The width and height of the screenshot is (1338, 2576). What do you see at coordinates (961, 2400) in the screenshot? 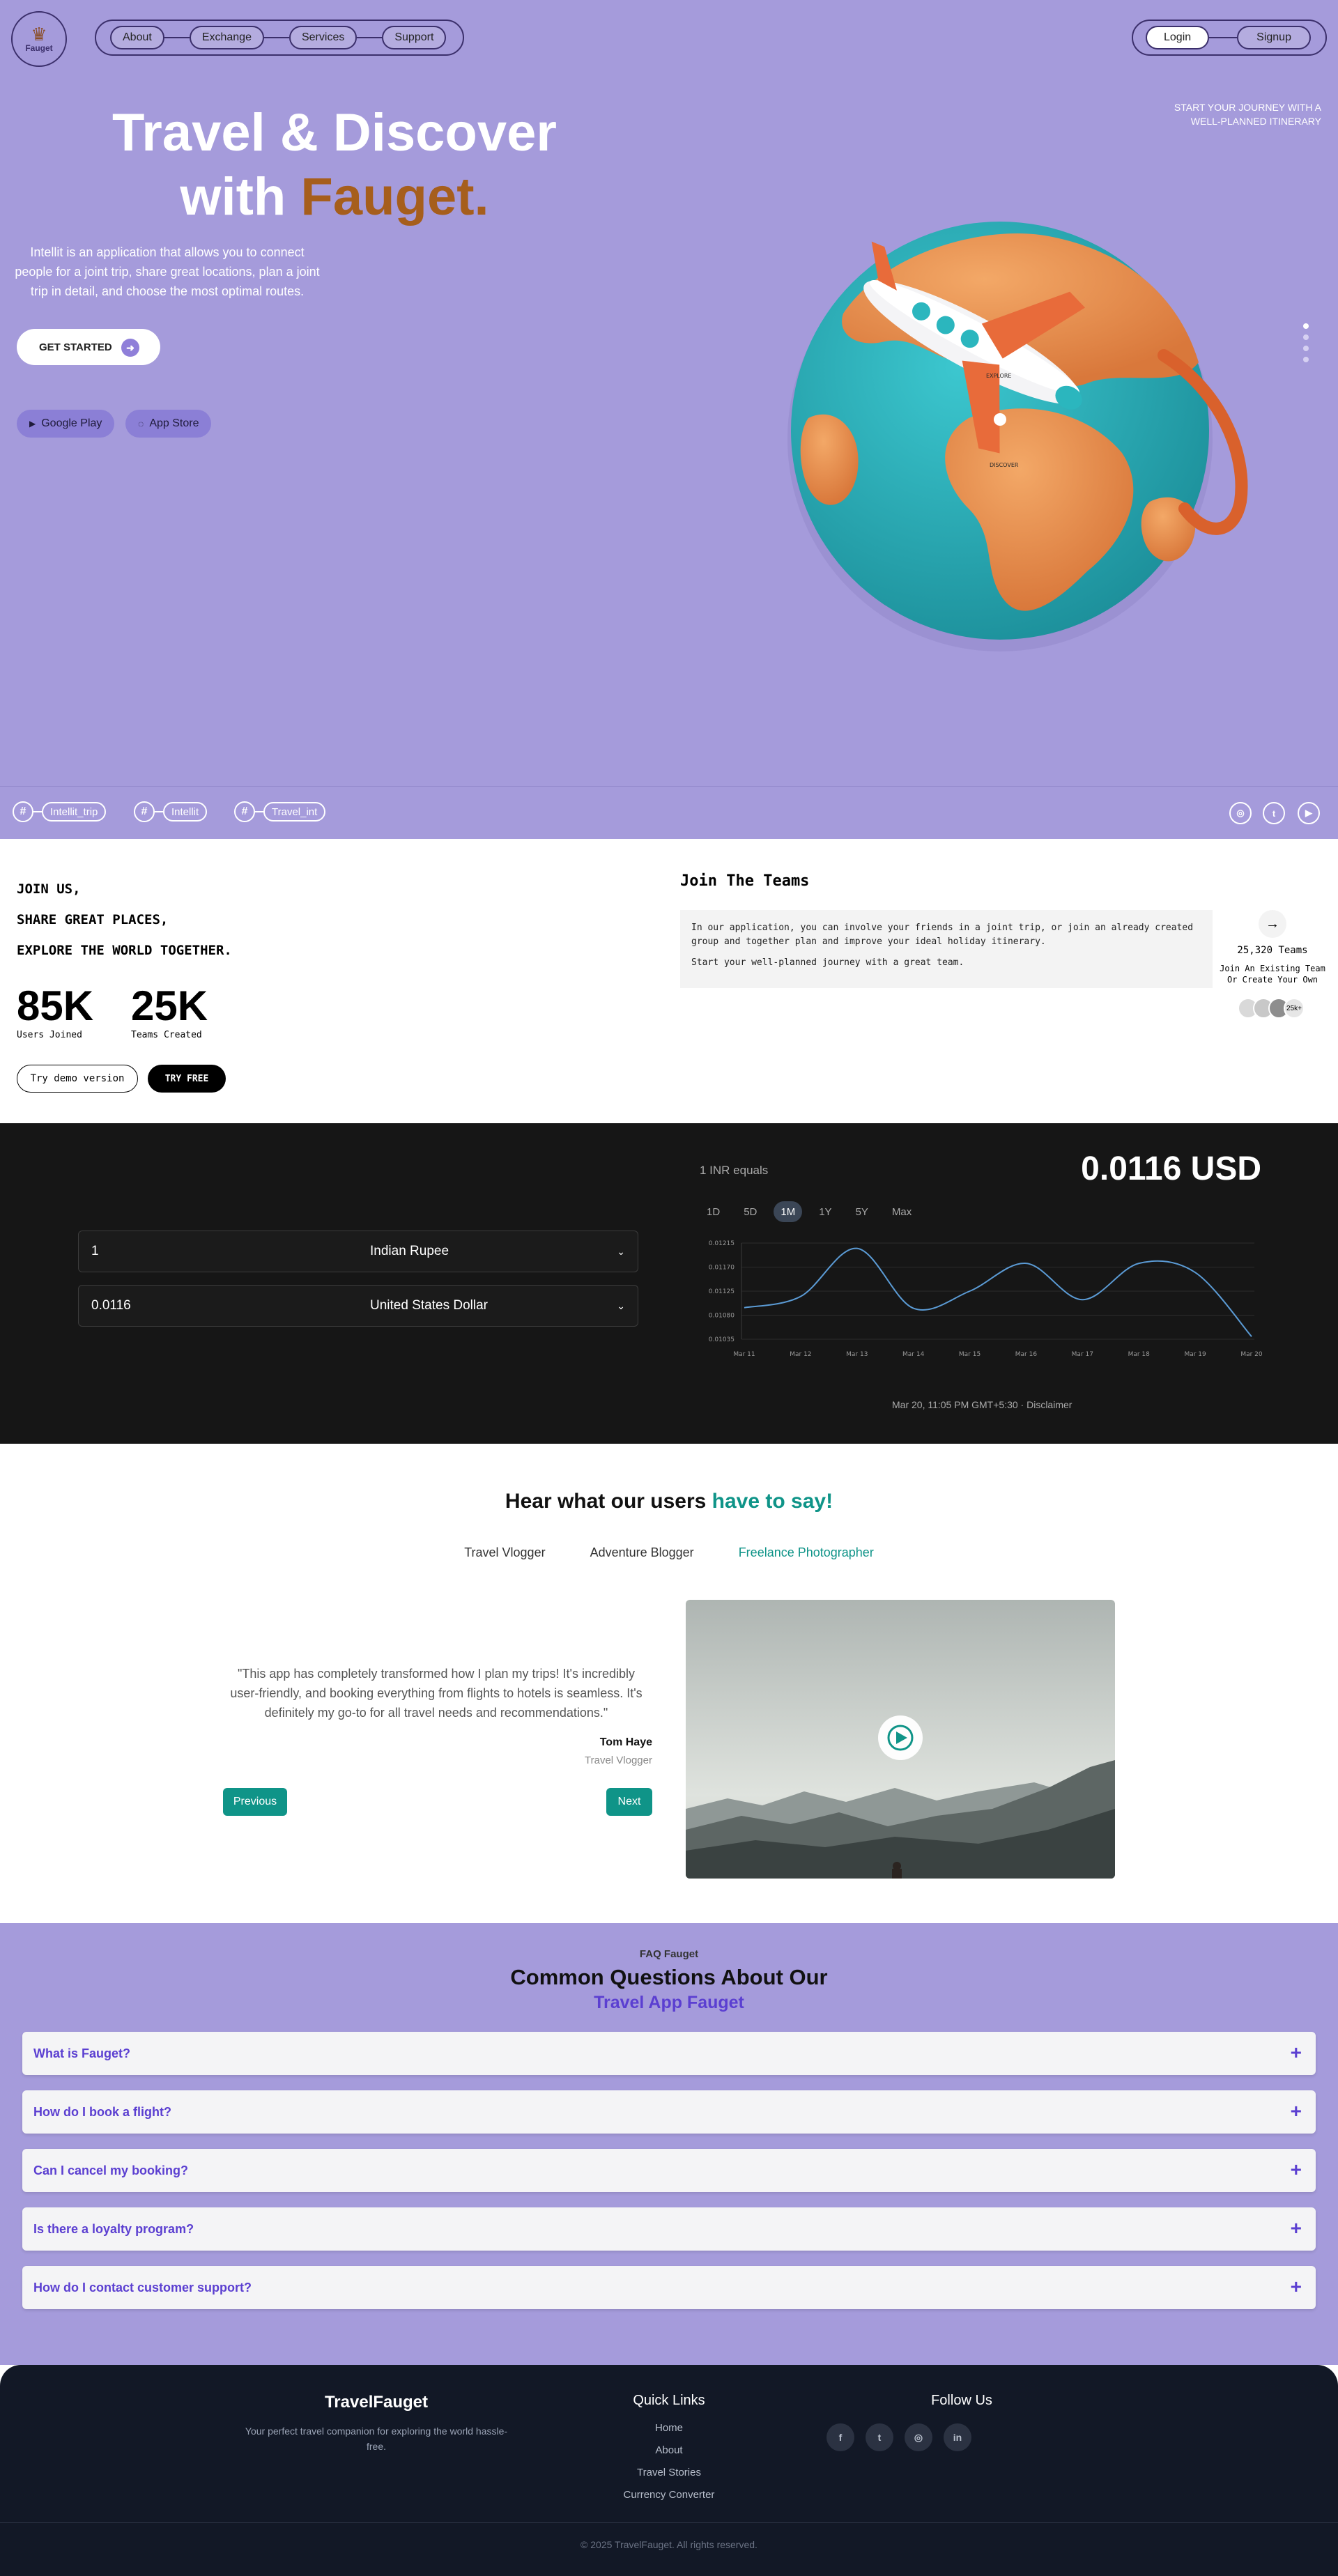
I see `follow-us-title: Follow Us` at bounding box center [961, 2400].